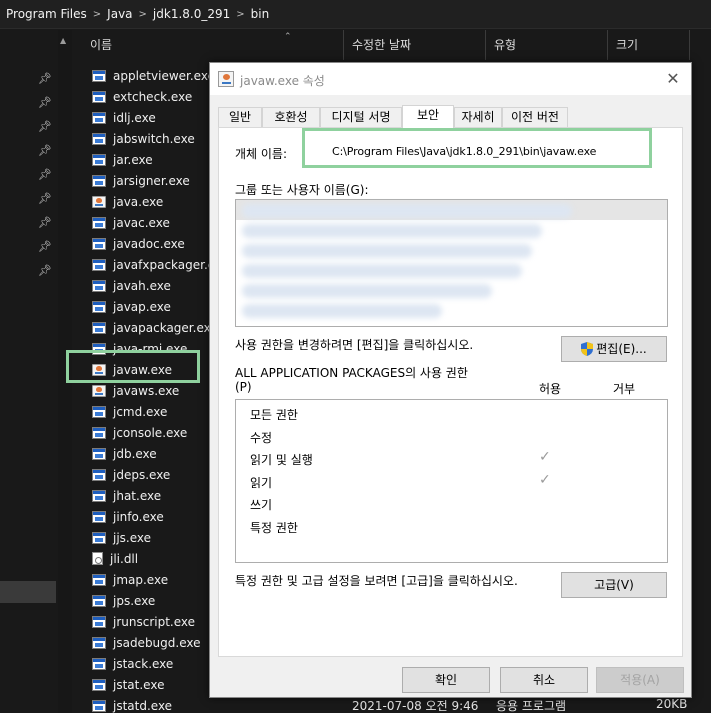 The width and height of the screenshot is (711, 713). What do you see at coordinates (28, 371) in the screenshot?
I see `navigation-pane: 📌︎ 📌︎ 📌︎ 📌︎ 📌︎ 📌︎ 📌︎ 📌︎ 📌︎` at bounding box center [28, 371].